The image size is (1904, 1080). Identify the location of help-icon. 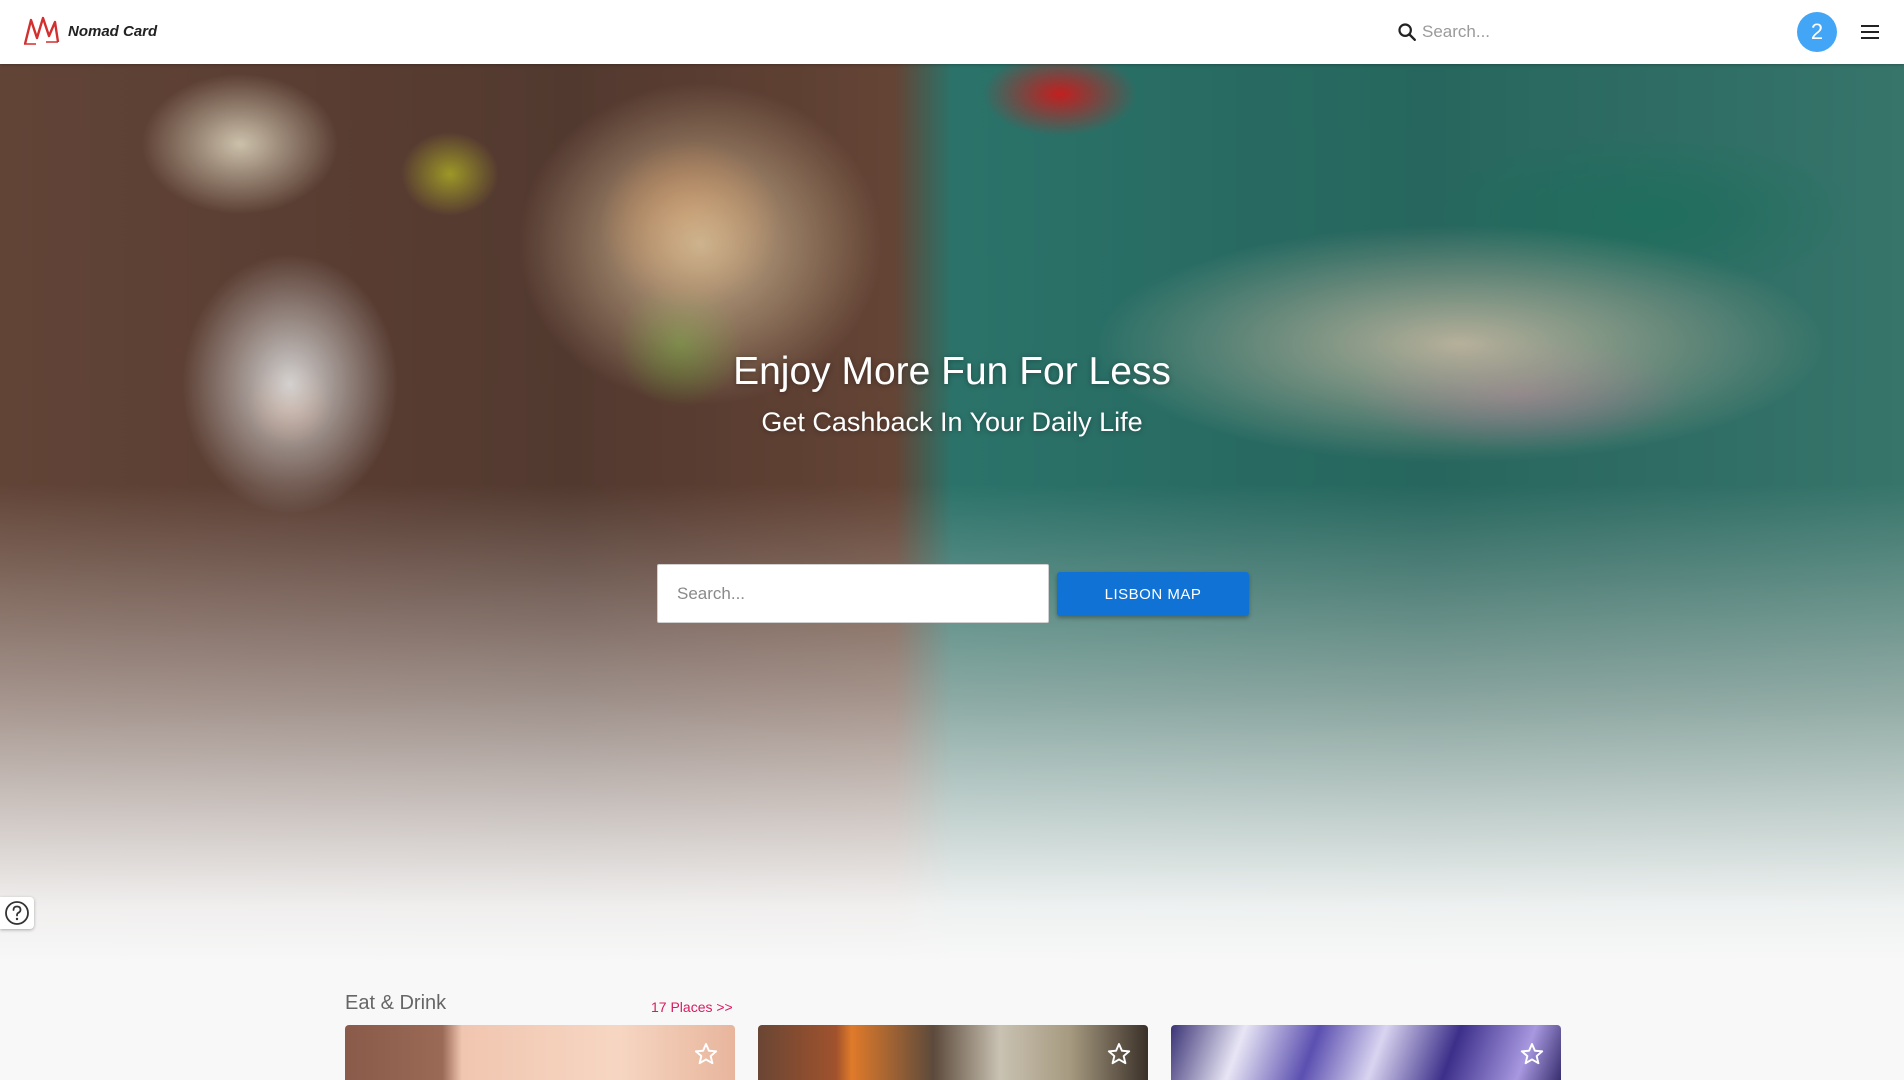
(17, 913).